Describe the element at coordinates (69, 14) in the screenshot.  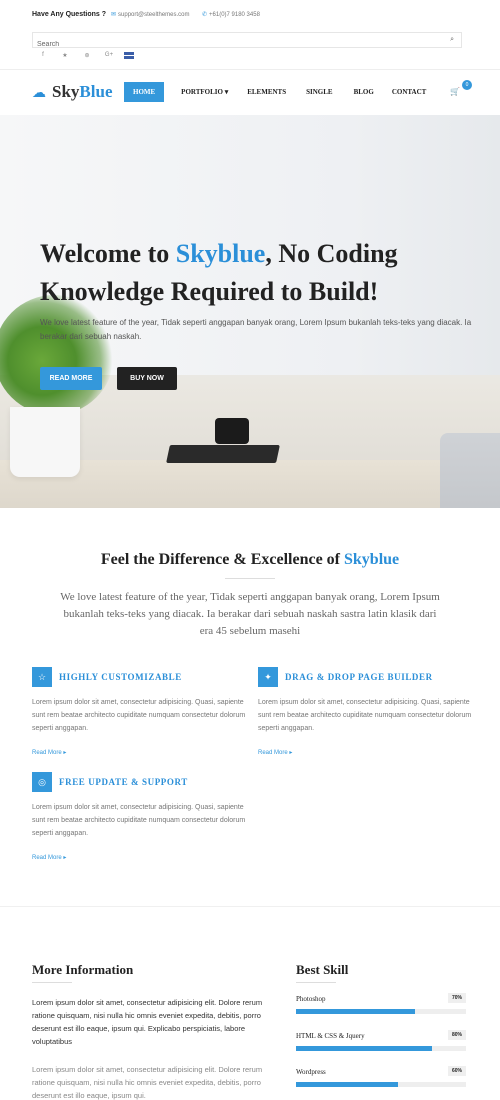
I see `questions-label: Have Any Questions ?` at that location.